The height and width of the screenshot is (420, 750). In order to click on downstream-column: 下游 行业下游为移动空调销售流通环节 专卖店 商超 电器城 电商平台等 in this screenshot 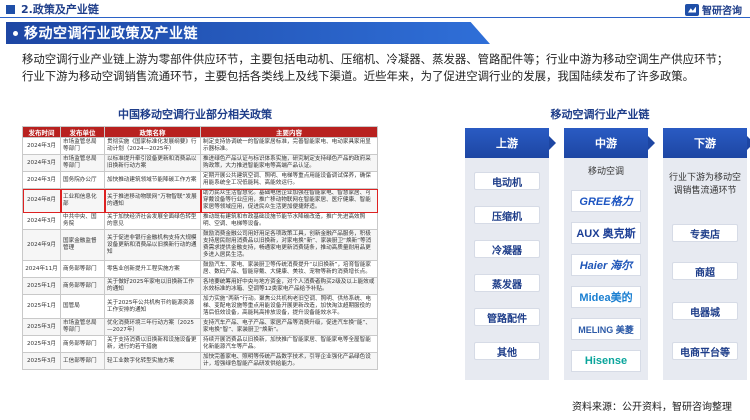, I will do `click(706, 254)`.